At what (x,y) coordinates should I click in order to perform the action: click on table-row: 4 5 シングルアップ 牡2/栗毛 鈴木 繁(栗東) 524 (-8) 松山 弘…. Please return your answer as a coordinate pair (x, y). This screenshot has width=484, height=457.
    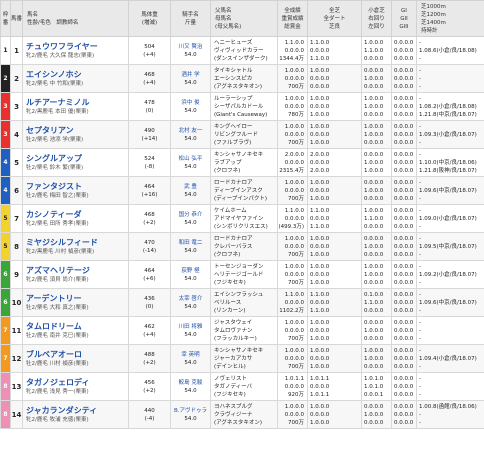
    Looking at the image, I should click on (242, 162).